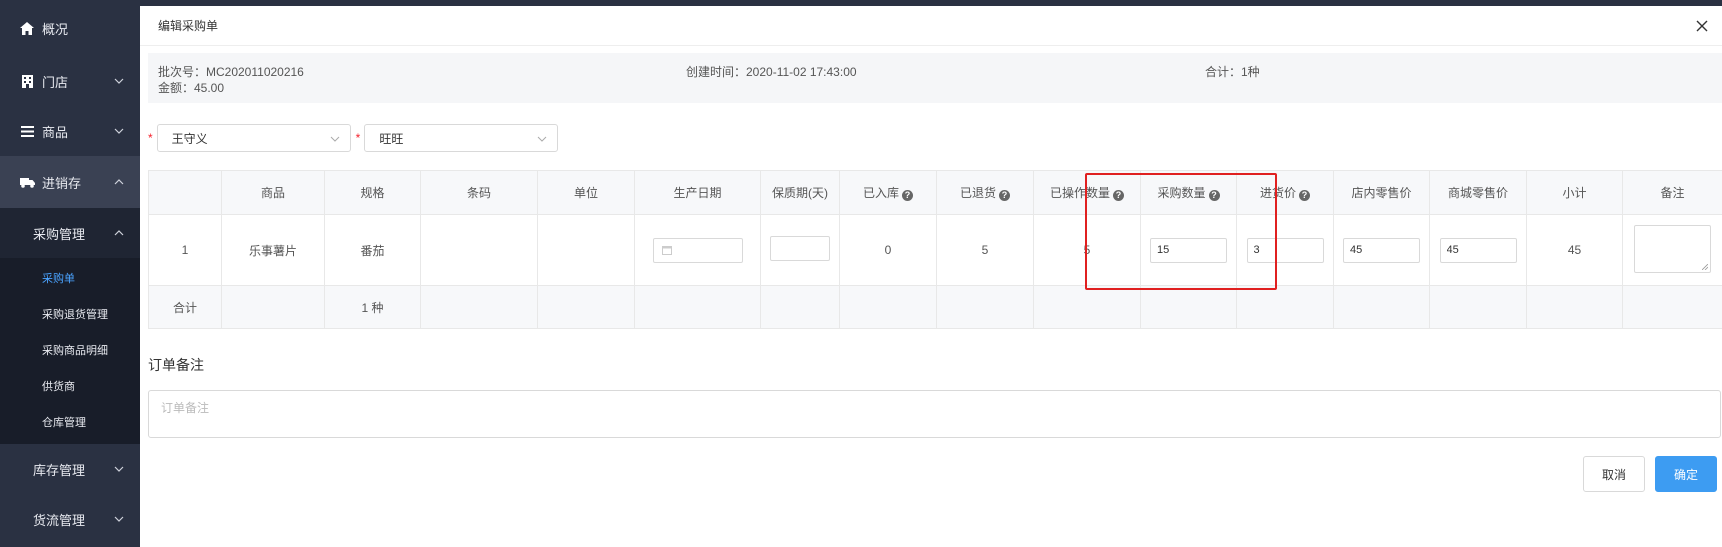 The image size is (1722, 547). What do you see at coordinates (55, 132) in the screenshot?
I see `sidebar-item-label: 商品` at bounding box center [55, 132].